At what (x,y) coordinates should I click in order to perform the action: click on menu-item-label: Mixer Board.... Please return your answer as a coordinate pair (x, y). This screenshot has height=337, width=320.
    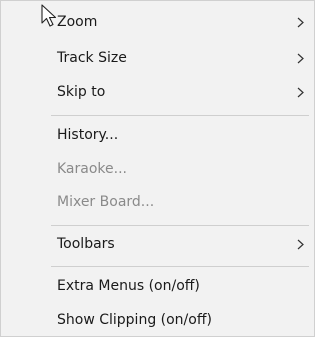
    Looking at the image, I should click on (106, 202).